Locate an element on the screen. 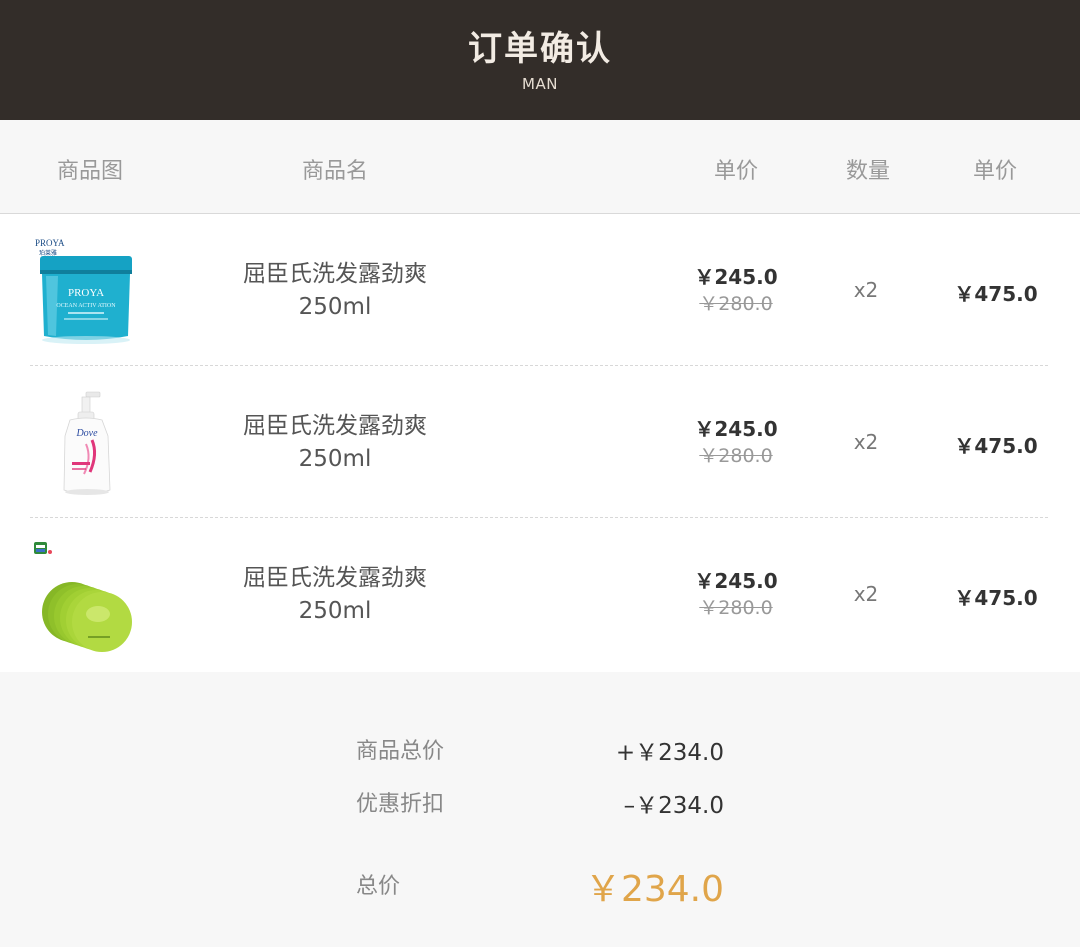  column-quantity: 数量 is located at coordinates (868, 171).